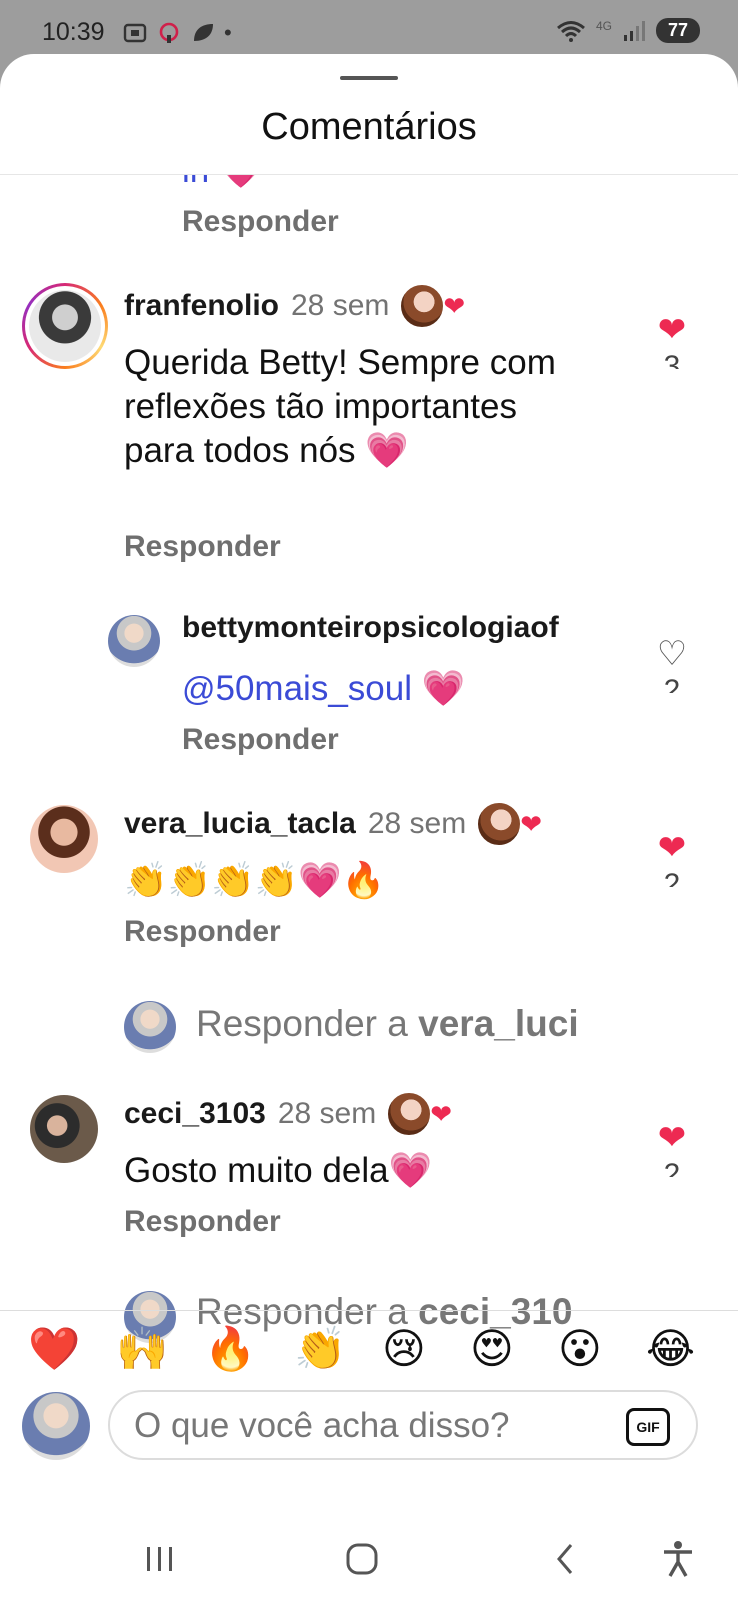 This screenshot has height=1600, width=738. What do you see at coordinates (169, 32) in the screenshot?
I see `podcast-icon` at bounding box center [169, 32].